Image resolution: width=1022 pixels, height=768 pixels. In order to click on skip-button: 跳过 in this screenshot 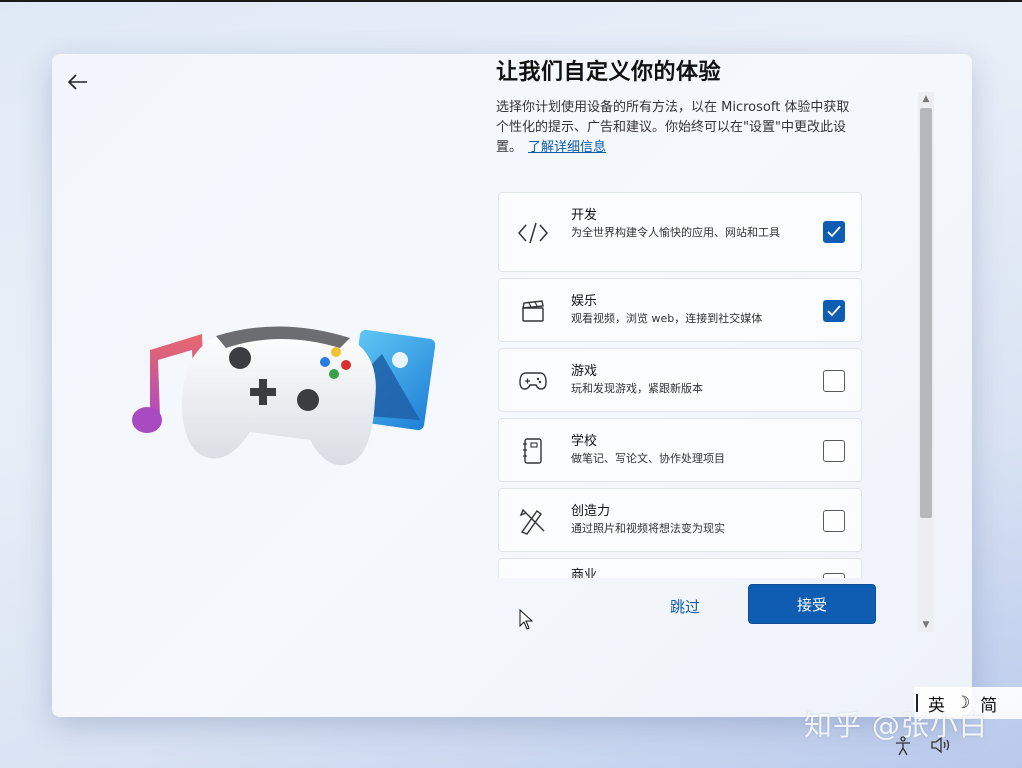, I will do `click(685, 606)`.